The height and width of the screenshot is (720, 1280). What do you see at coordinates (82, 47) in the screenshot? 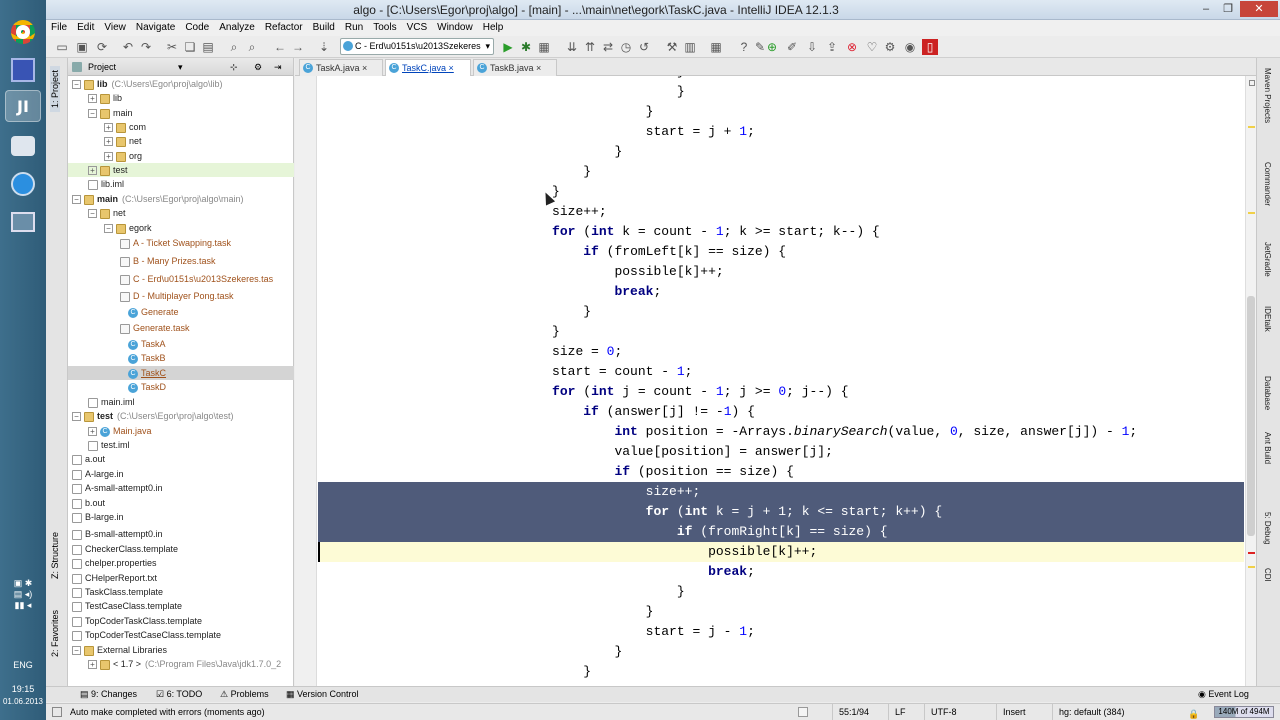
I see `save-icon: ▣` at bounding box center [82, 47].